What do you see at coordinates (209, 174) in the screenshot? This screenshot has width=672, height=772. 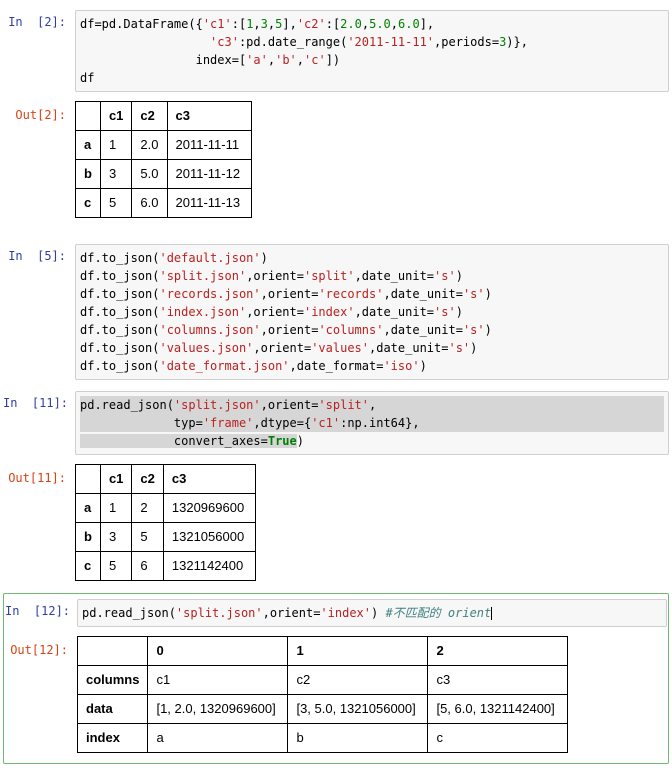 I see `table-cell: 2011-11-12` at bounding box center [209, 174].